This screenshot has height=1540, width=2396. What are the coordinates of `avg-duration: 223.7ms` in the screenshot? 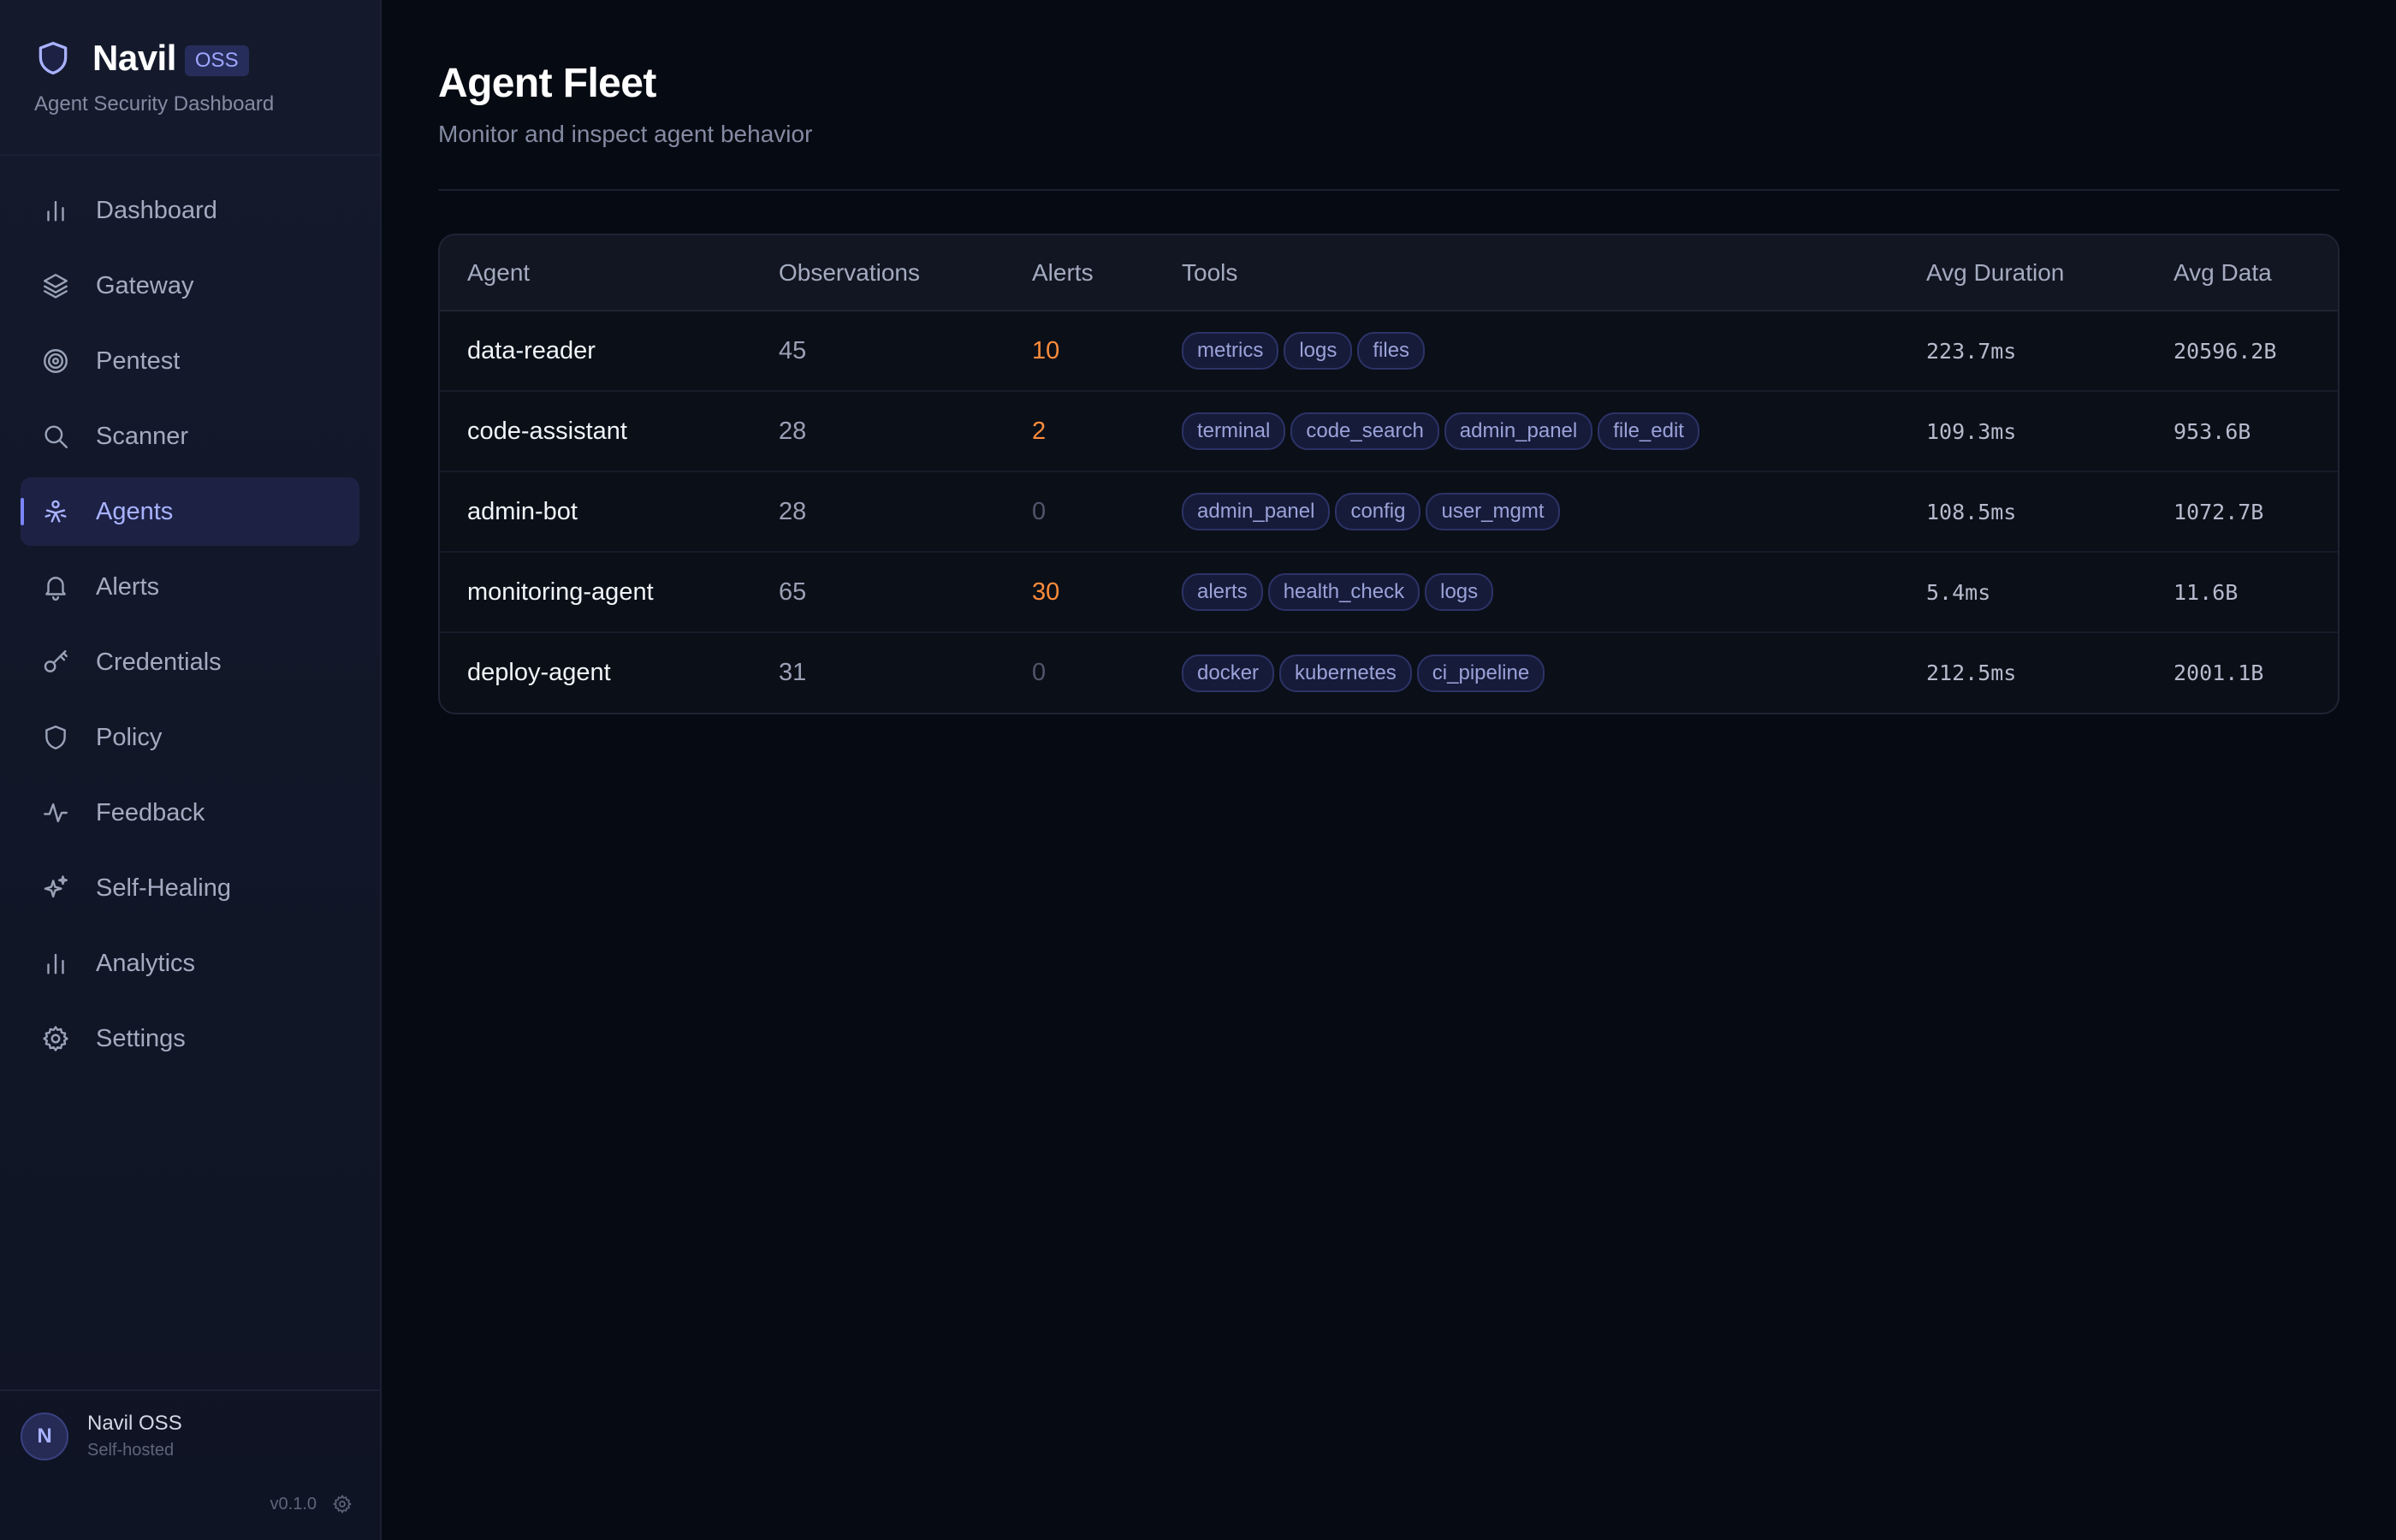 It's located at (2022, 351).